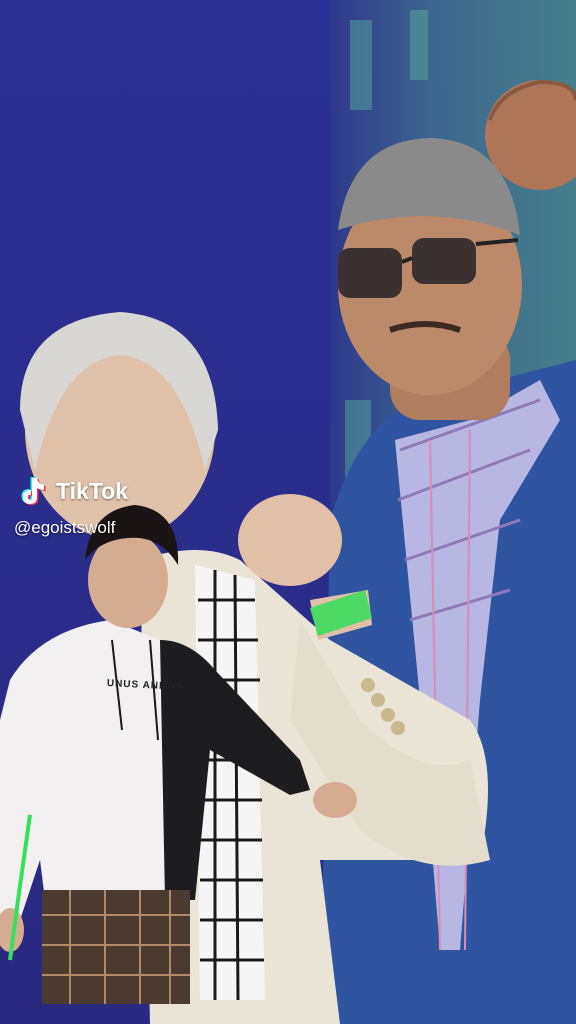  What do you see at coordinates (71, 528) in the screenshot?
I see `creator-handle: @egoistswolf` at bounding box center [71, 528].